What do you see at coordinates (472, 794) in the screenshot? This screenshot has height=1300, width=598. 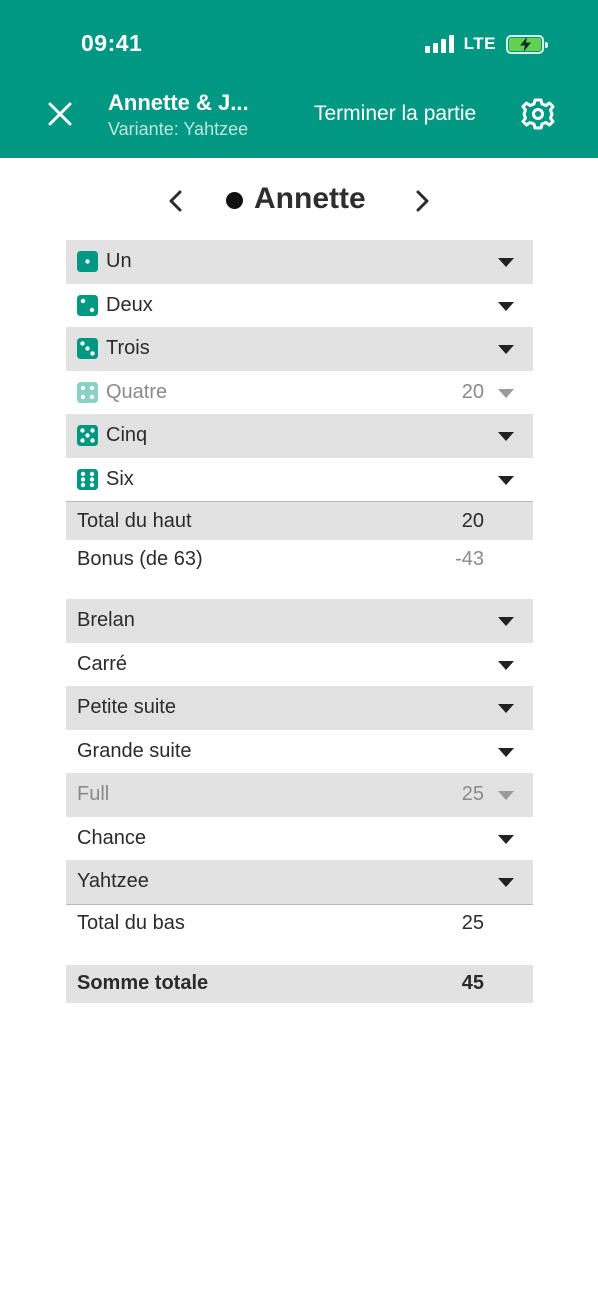 I see `score-row-value: 25` at bounding box center [472, 794].